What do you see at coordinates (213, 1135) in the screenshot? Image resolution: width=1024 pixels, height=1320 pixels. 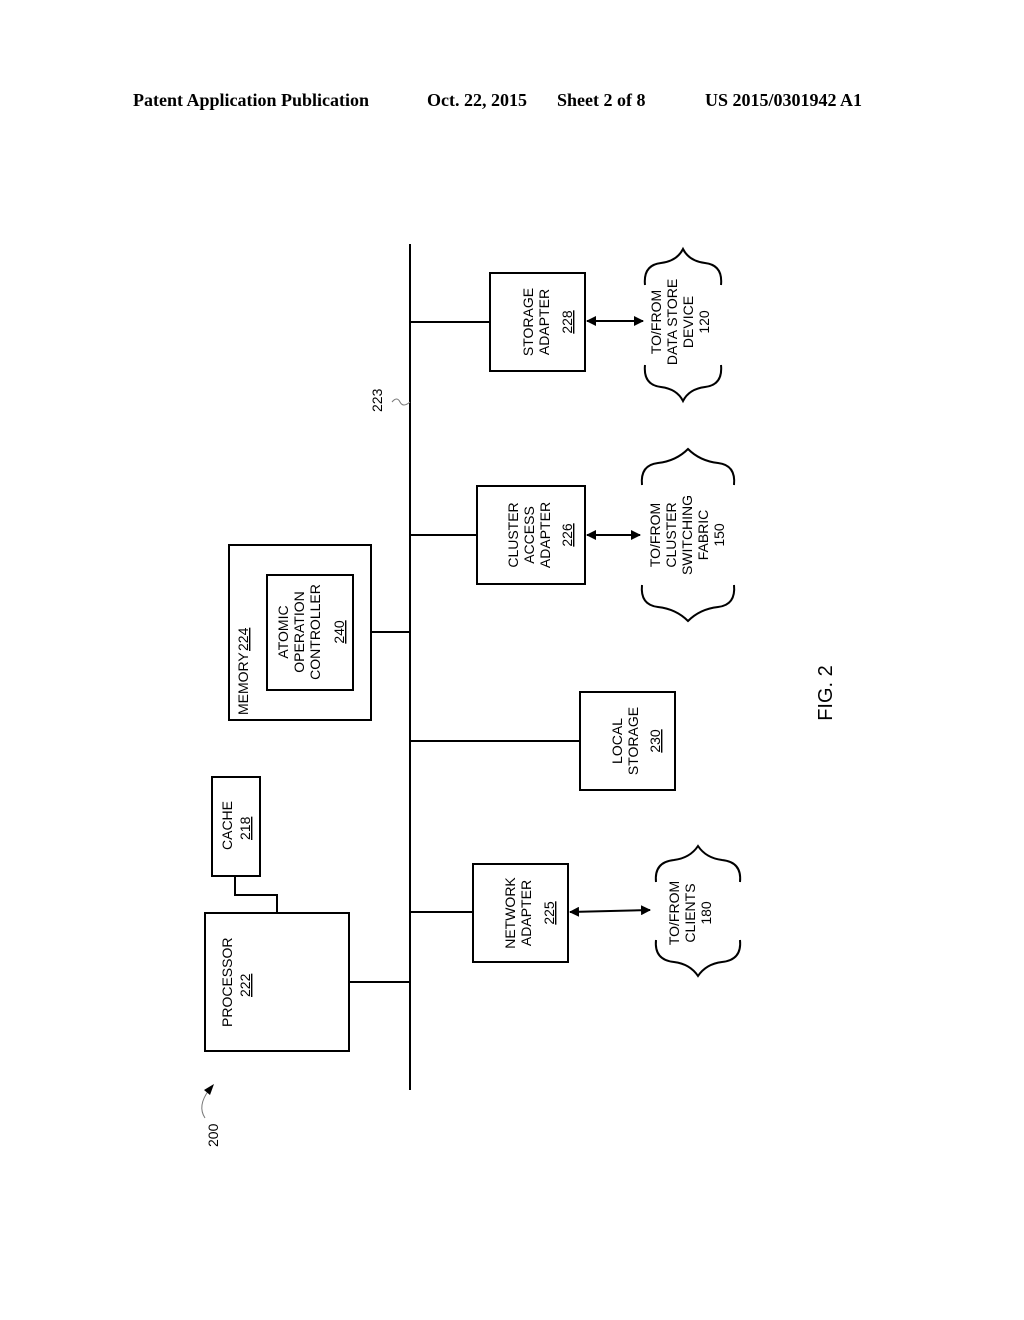 I see `figure-ref-label: 200` at bounding box center [213, 1135].